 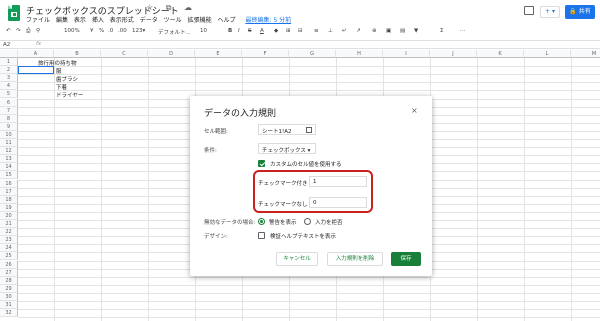 I want to click on column-header-i: I, so click(x=406, y=54).